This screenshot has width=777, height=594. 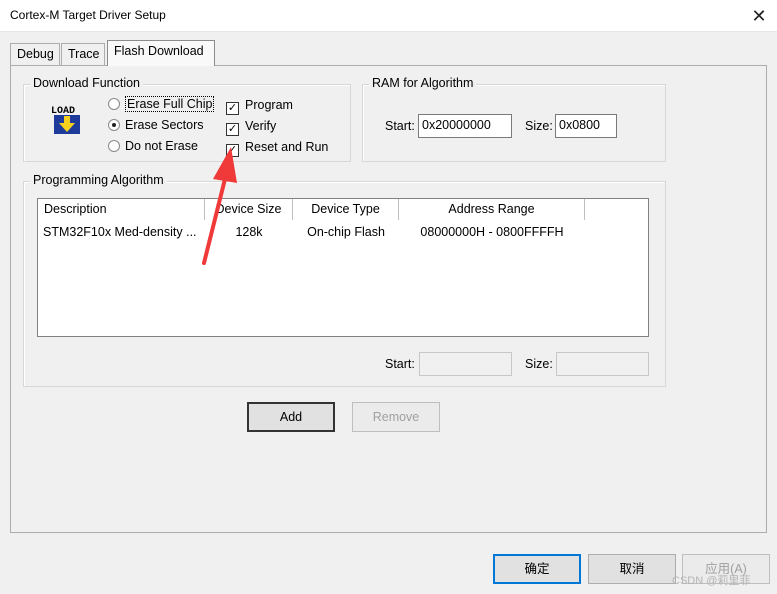 I want to click on program-checkbox: ✓ Program, so click(x=259, y=106).